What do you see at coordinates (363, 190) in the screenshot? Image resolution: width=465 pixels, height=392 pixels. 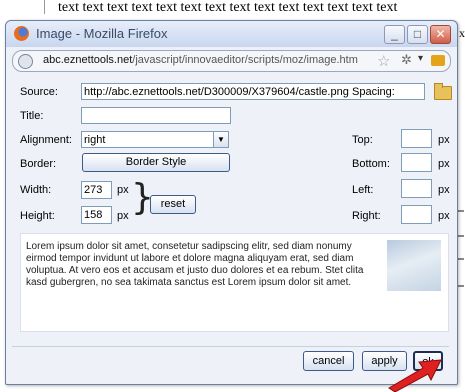 I see `left-label: Left:` at bounding box center [363, 190].